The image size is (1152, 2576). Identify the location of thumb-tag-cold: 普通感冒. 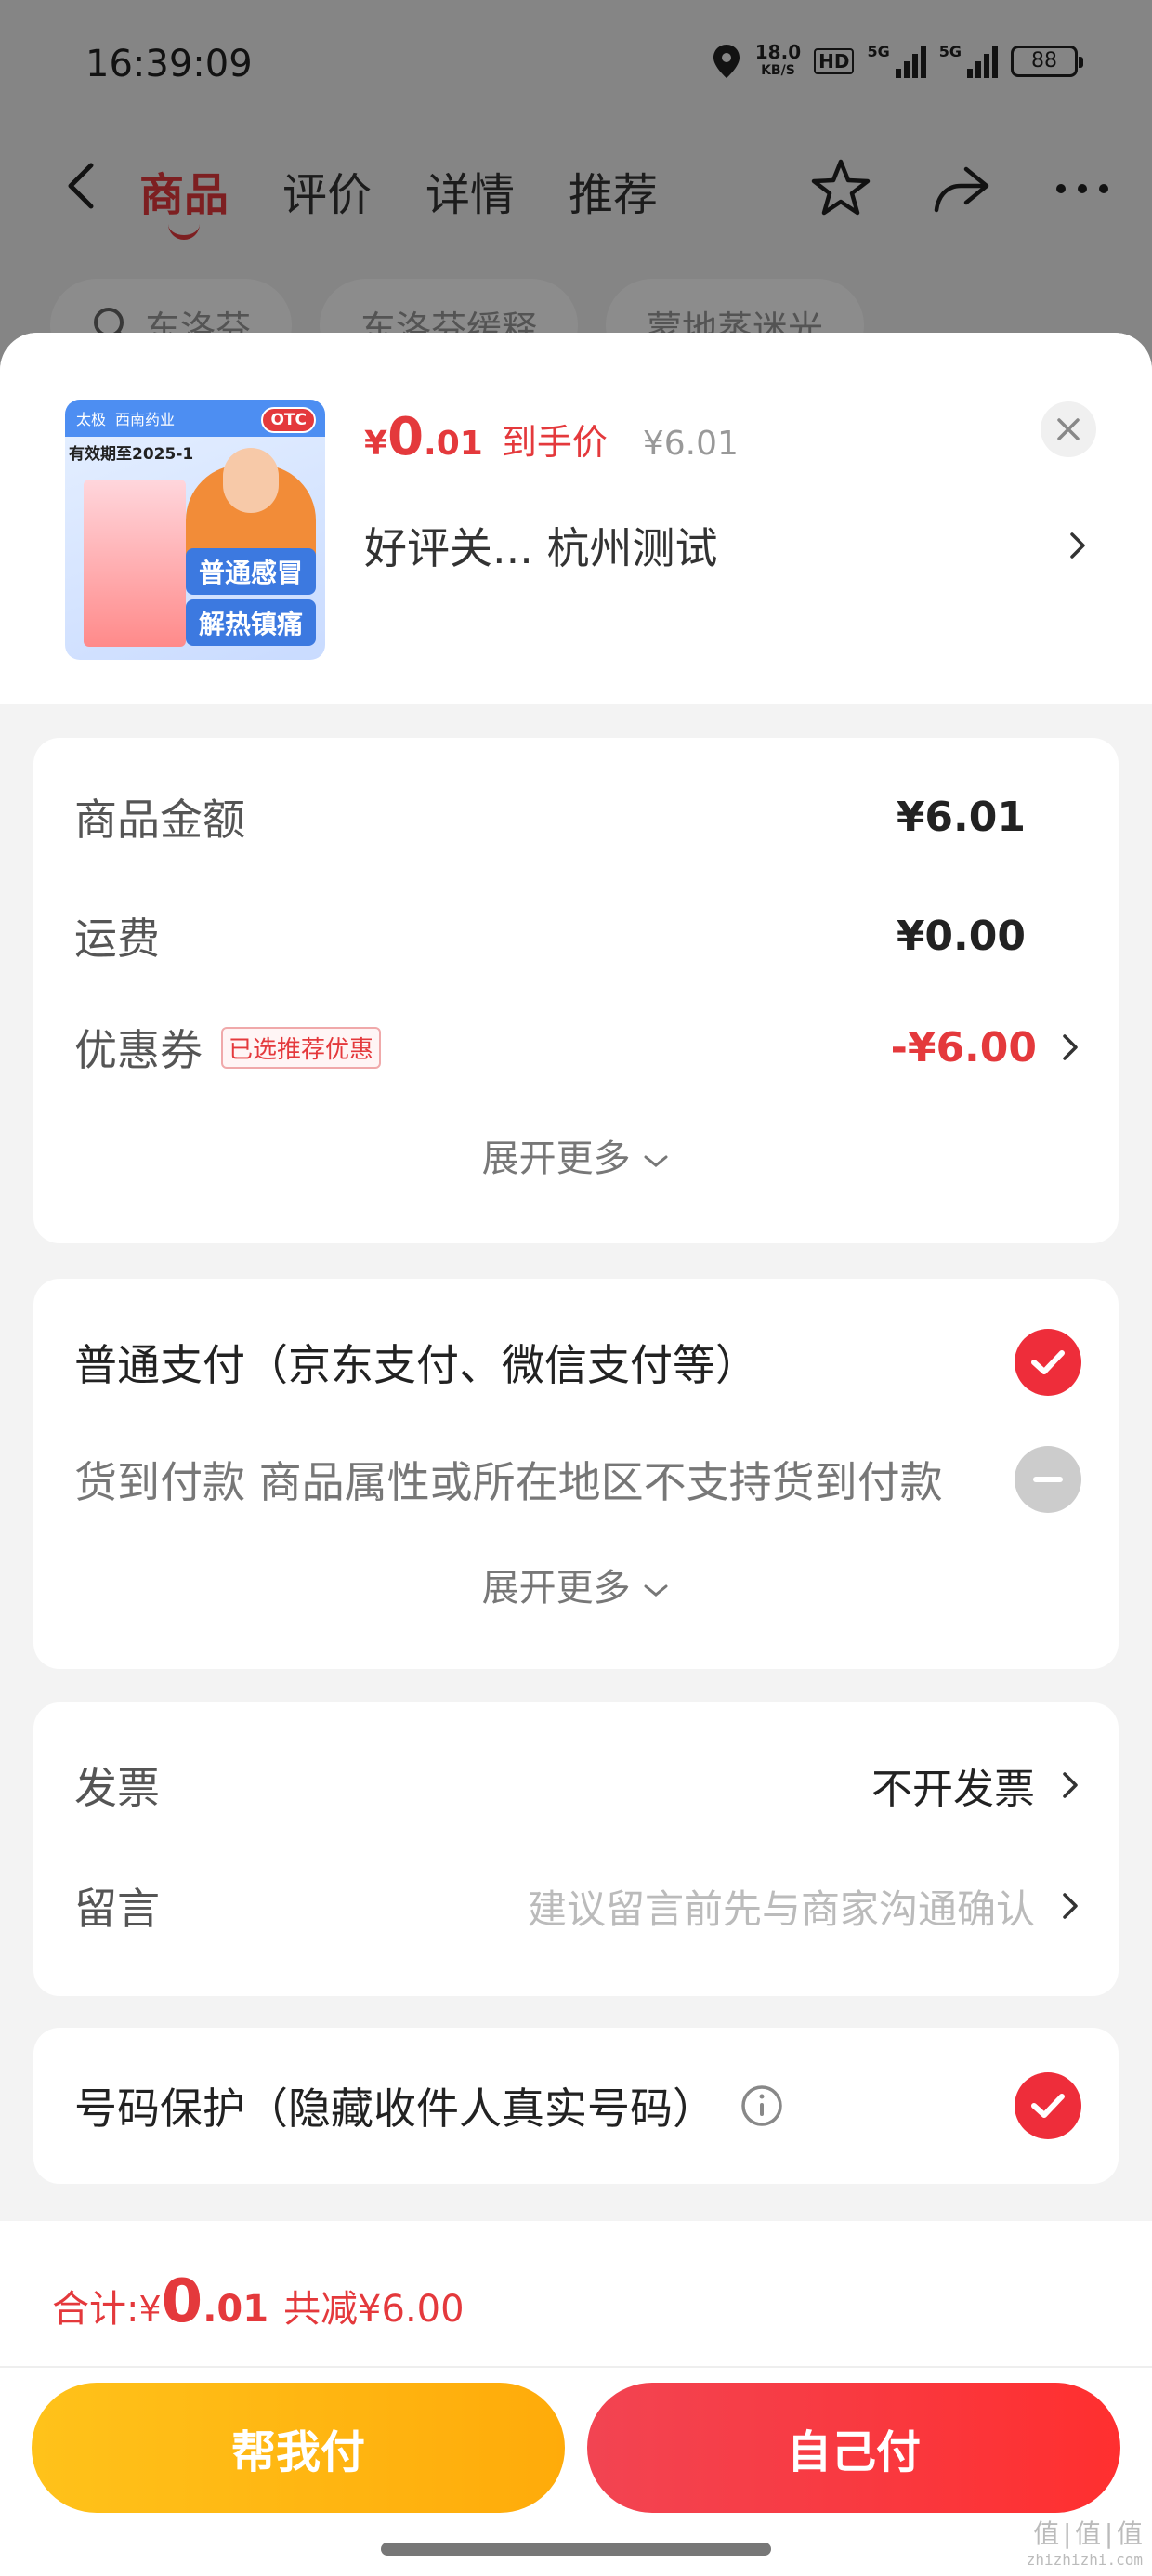
(251, 571).